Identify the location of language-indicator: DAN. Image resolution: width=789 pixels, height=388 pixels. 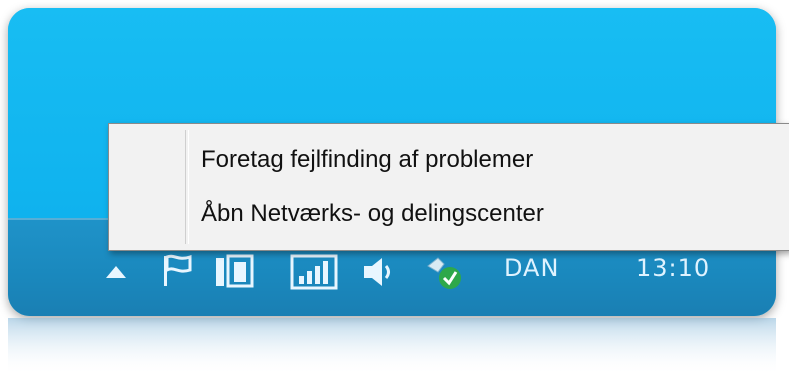
(531, 268).